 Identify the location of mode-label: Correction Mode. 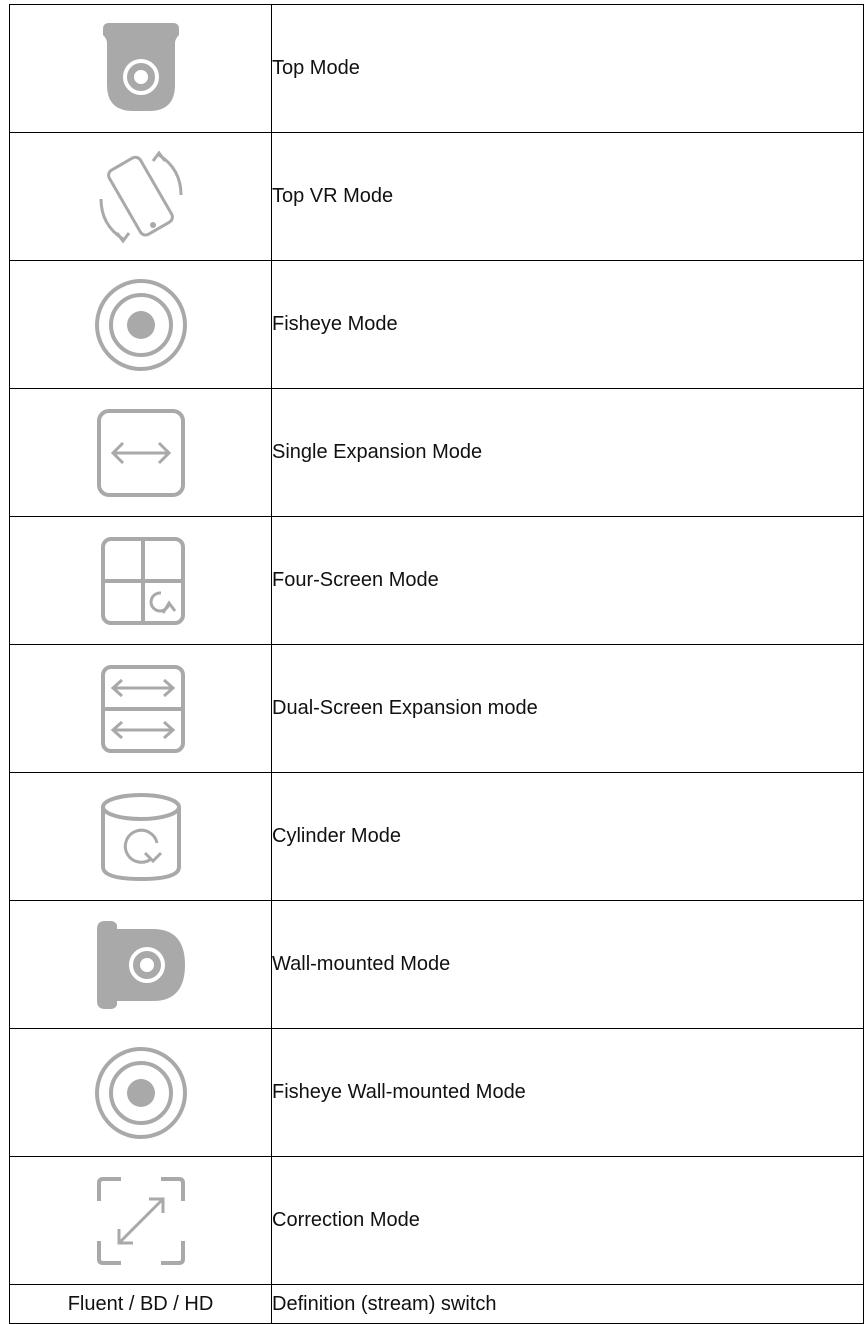
(567, 1220).